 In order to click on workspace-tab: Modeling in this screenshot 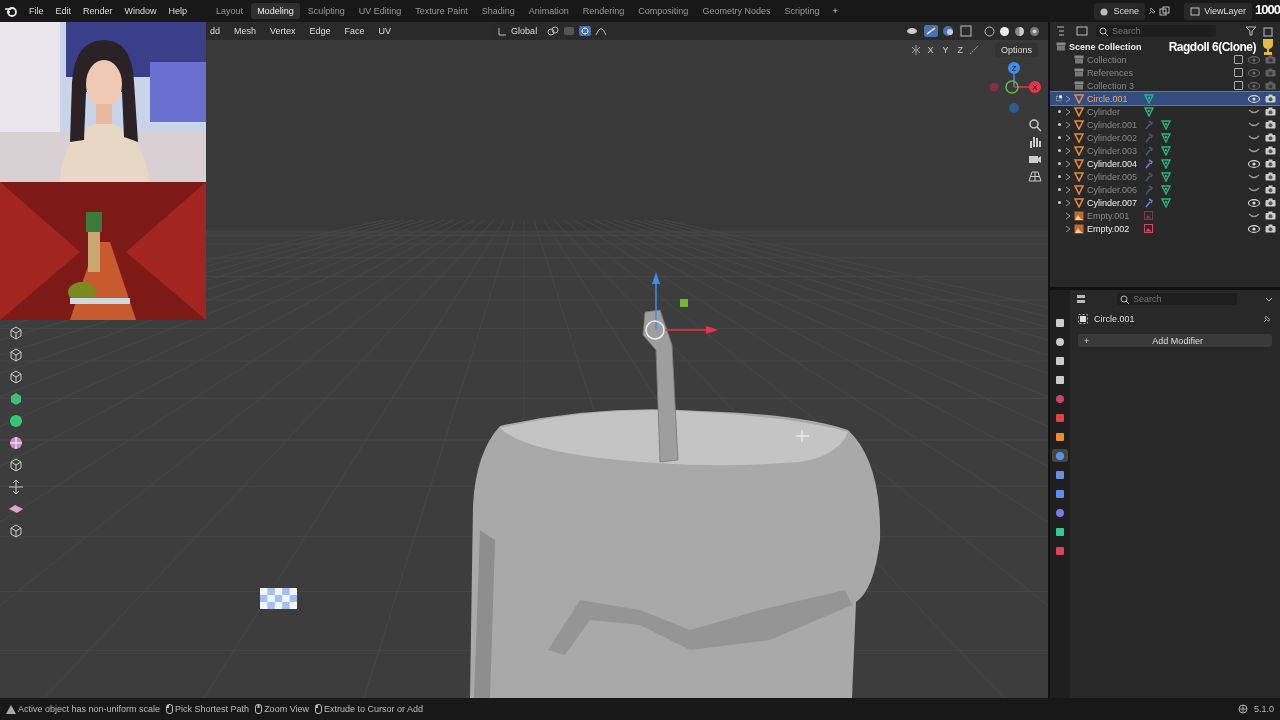, I will do `click(275, 11)`.